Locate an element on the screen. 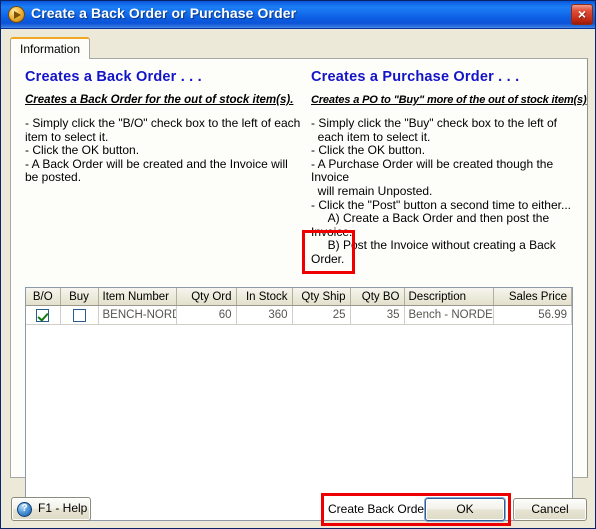  col-header-desc: Description is located at coordinates (449, 297).